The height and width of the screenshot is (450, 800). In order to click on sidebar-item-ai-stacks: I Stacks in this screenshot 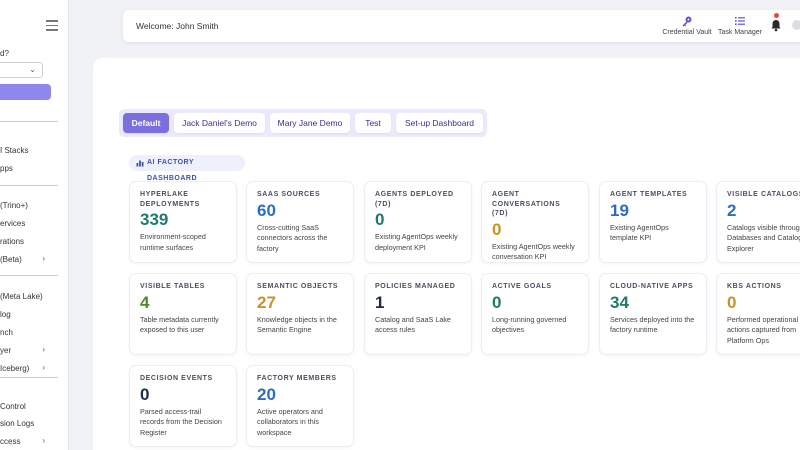, I will do `click(29, 150)`.